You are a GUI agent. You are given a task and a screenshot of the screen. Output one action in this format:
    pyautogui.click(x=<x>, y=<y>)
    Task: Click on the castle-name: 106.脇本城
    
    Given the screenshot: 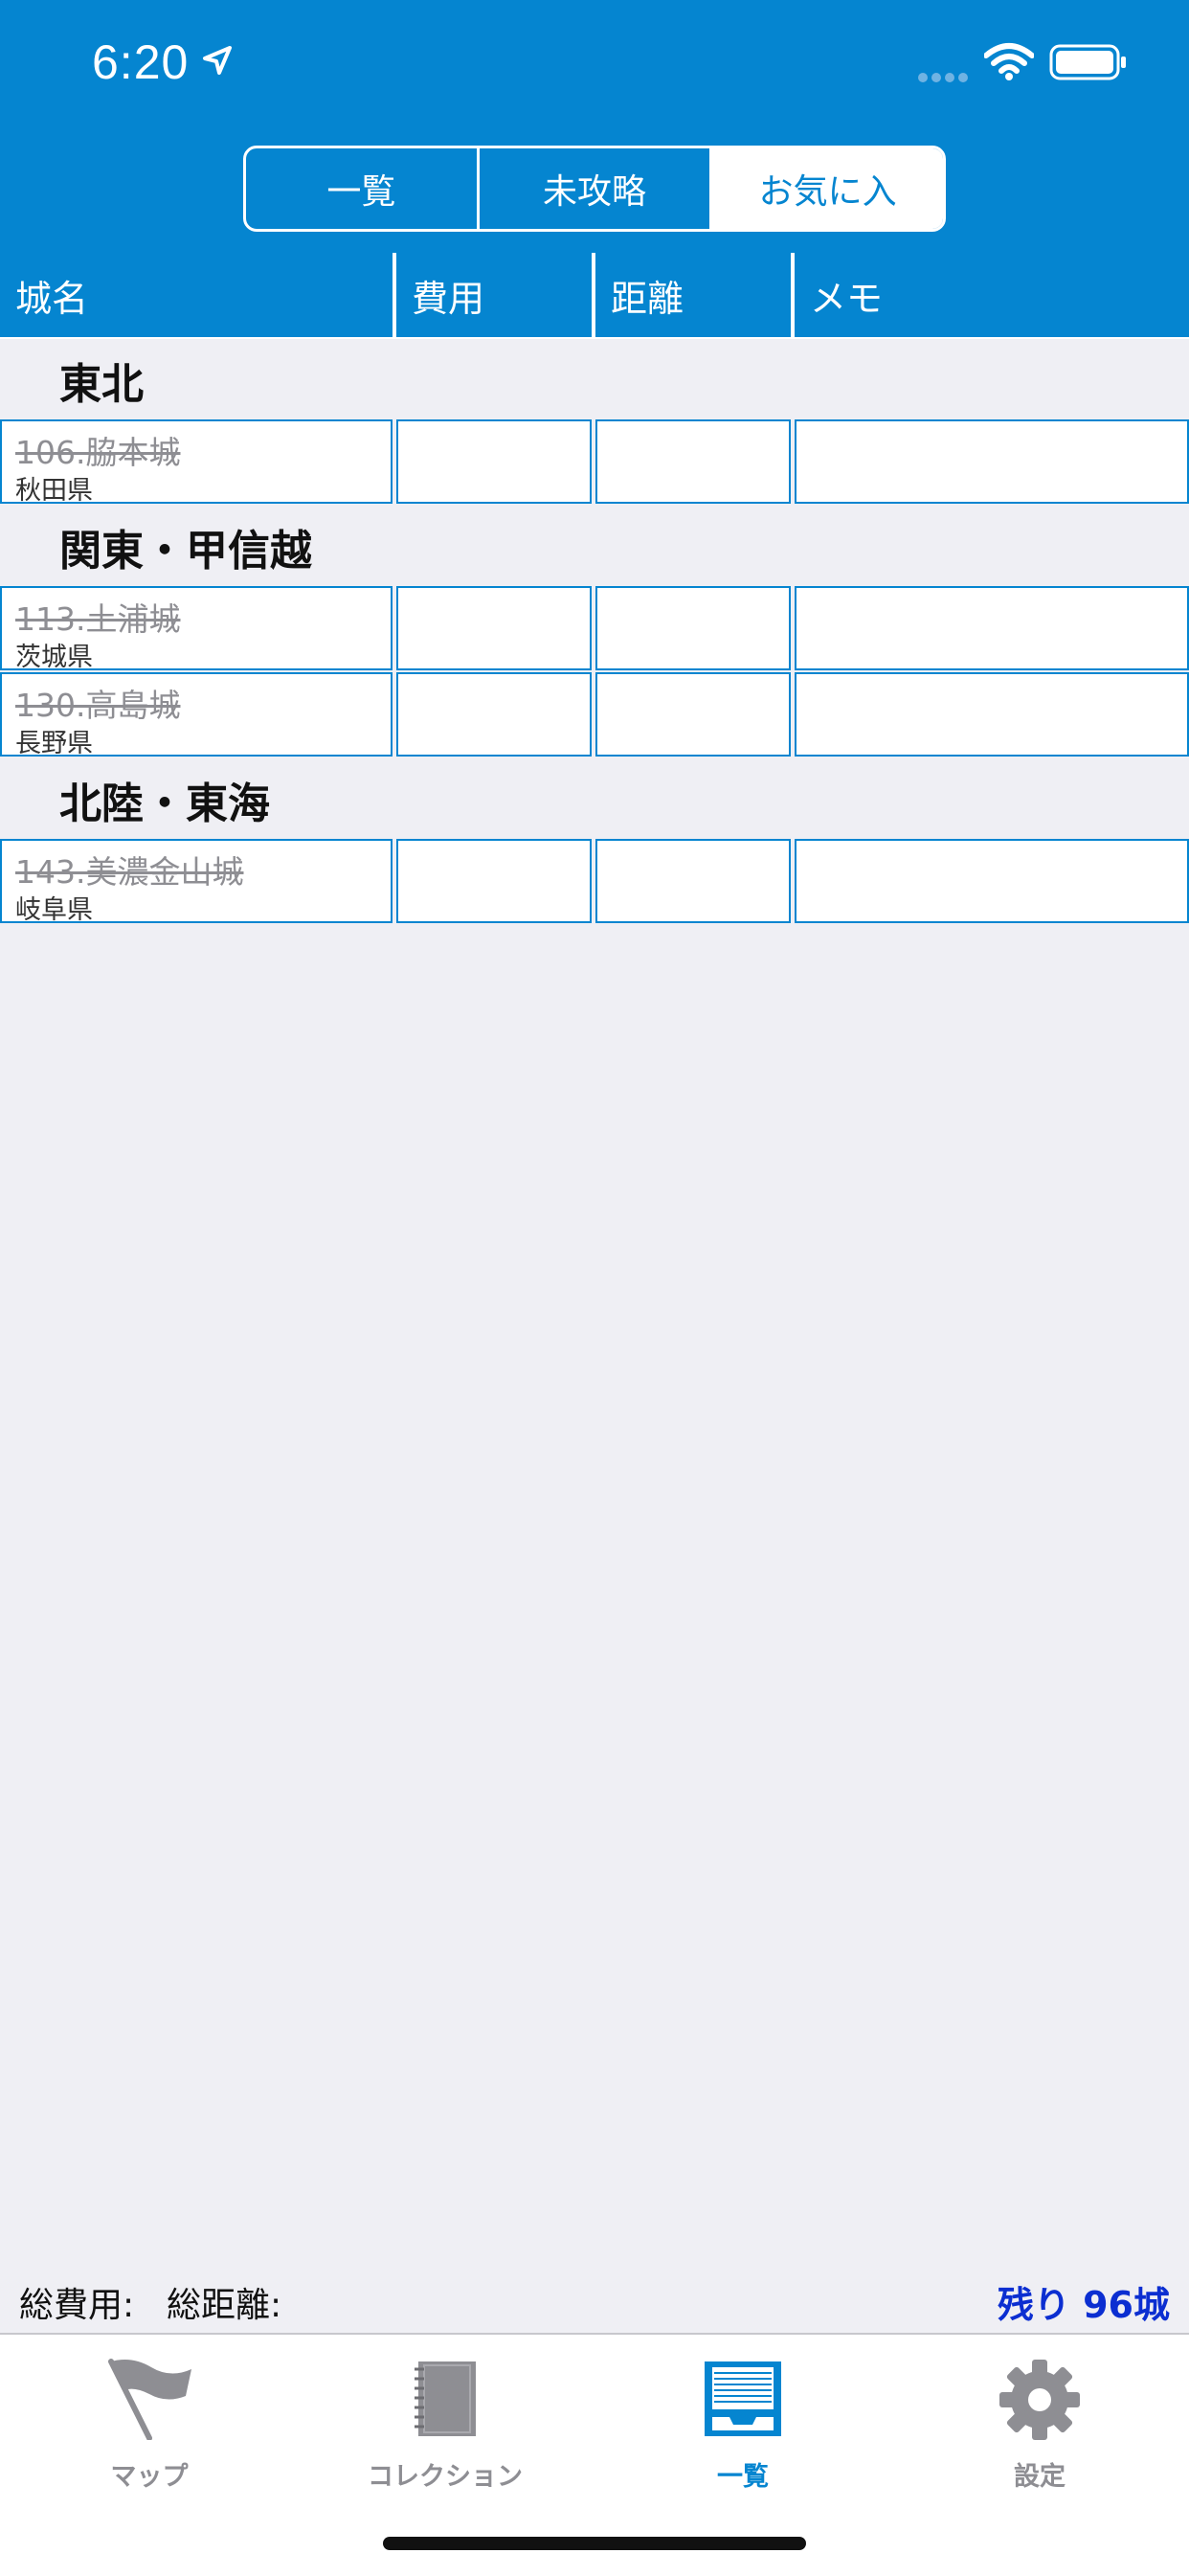 What is the action you would take?
    pyautogui.click(x=98, y=452)
    